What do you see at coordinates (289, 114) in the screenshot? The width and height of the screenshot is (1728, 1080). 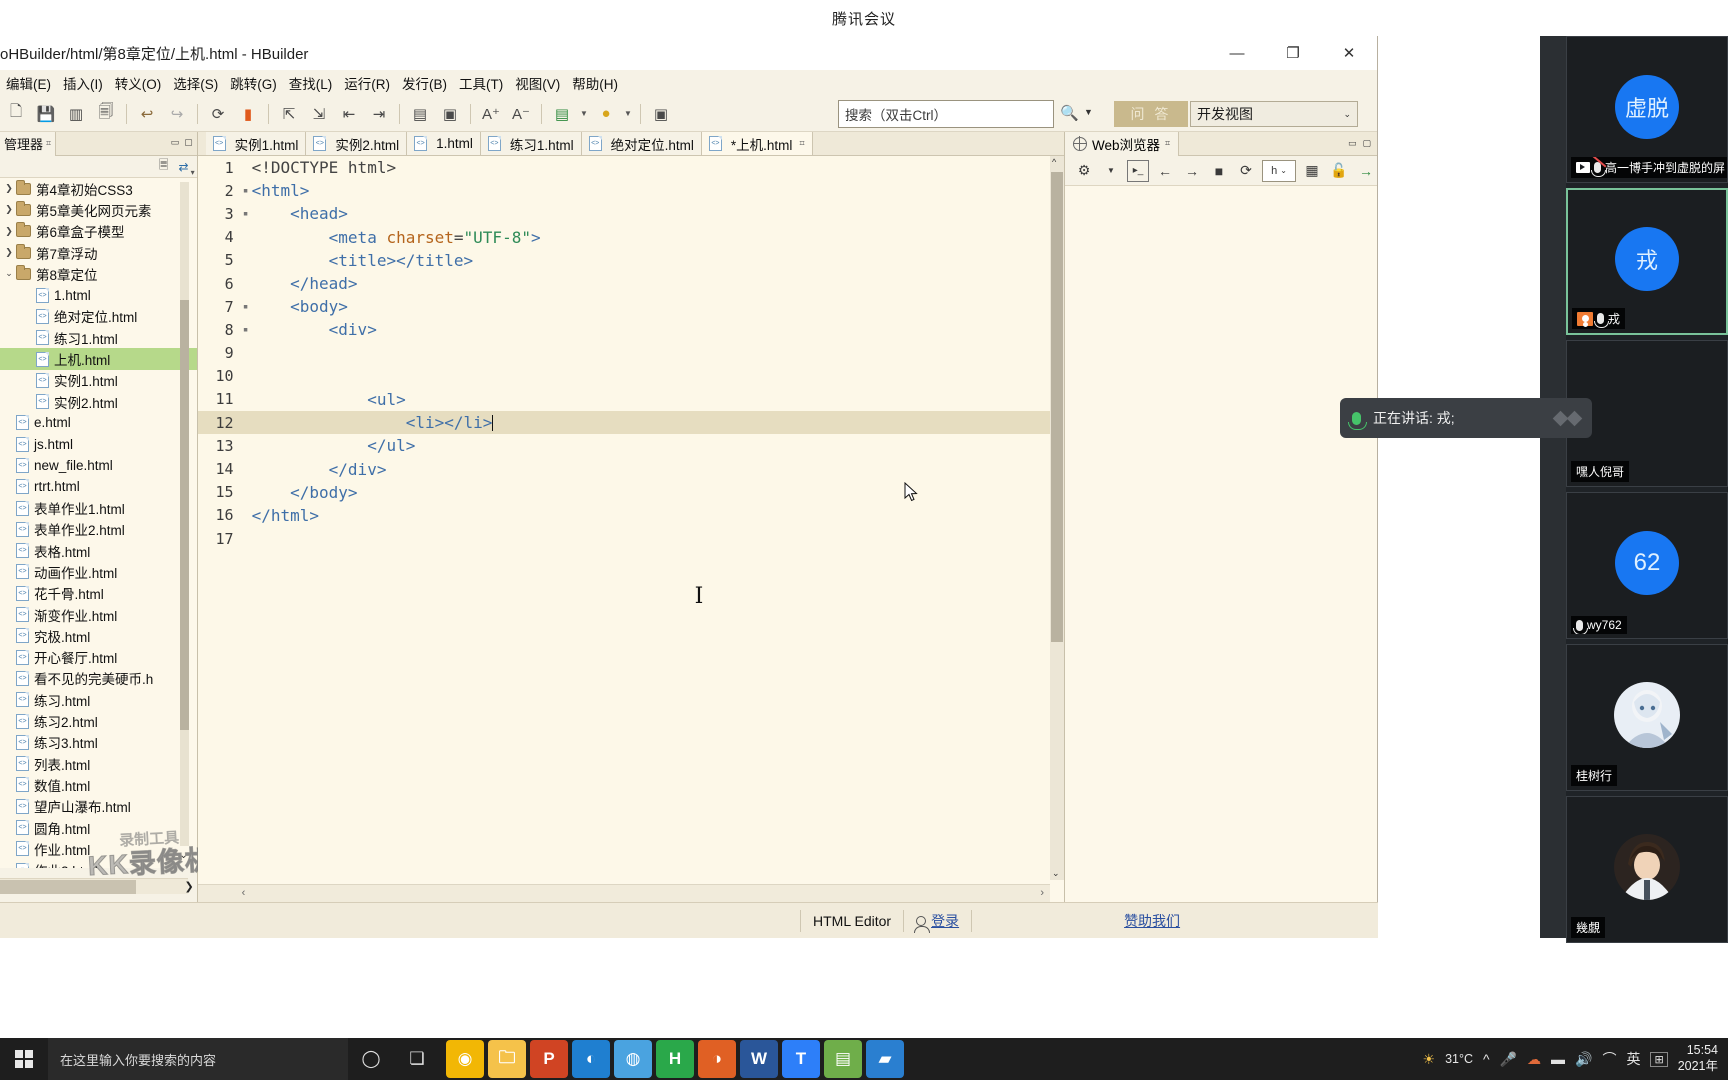 I see `indent-icon: ⇱` at bounding box center [289, 114].